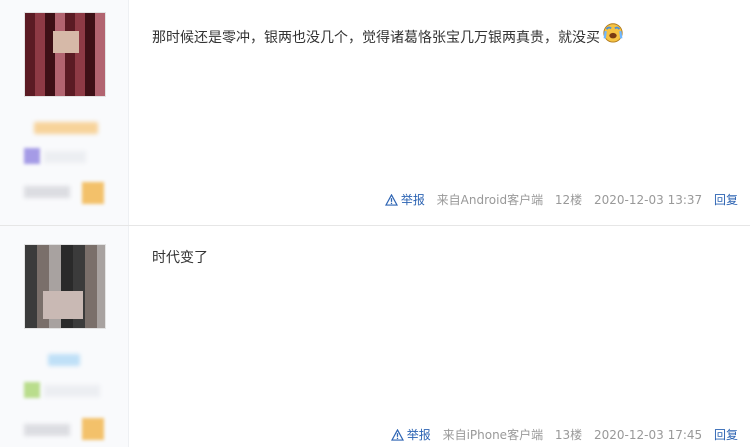 This screenshot has width=750, height=447. I want to click on post-tail: 举报 来自Android客户端 12楼 2020-12-03 13:37 回复, so click(561, 199).